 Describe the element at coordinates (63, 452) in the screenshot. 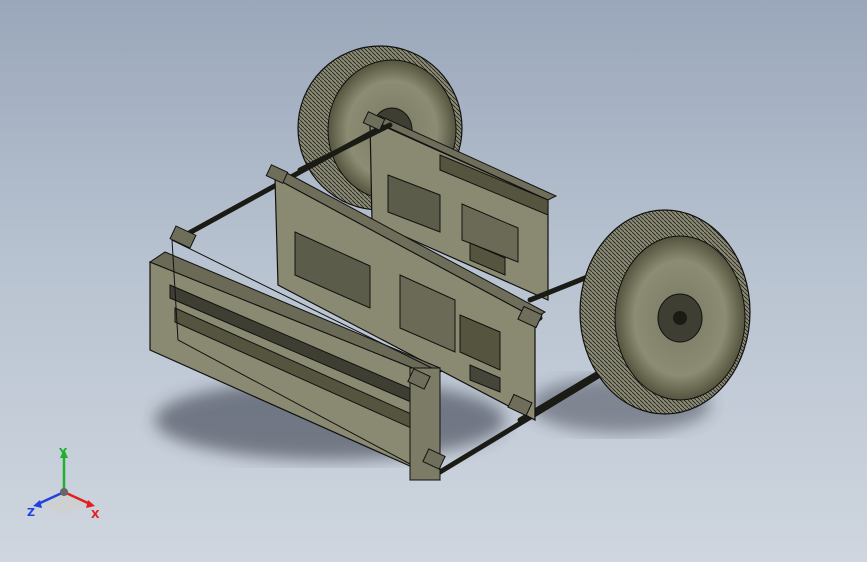

I see `triad-y-label: Y` at that location.